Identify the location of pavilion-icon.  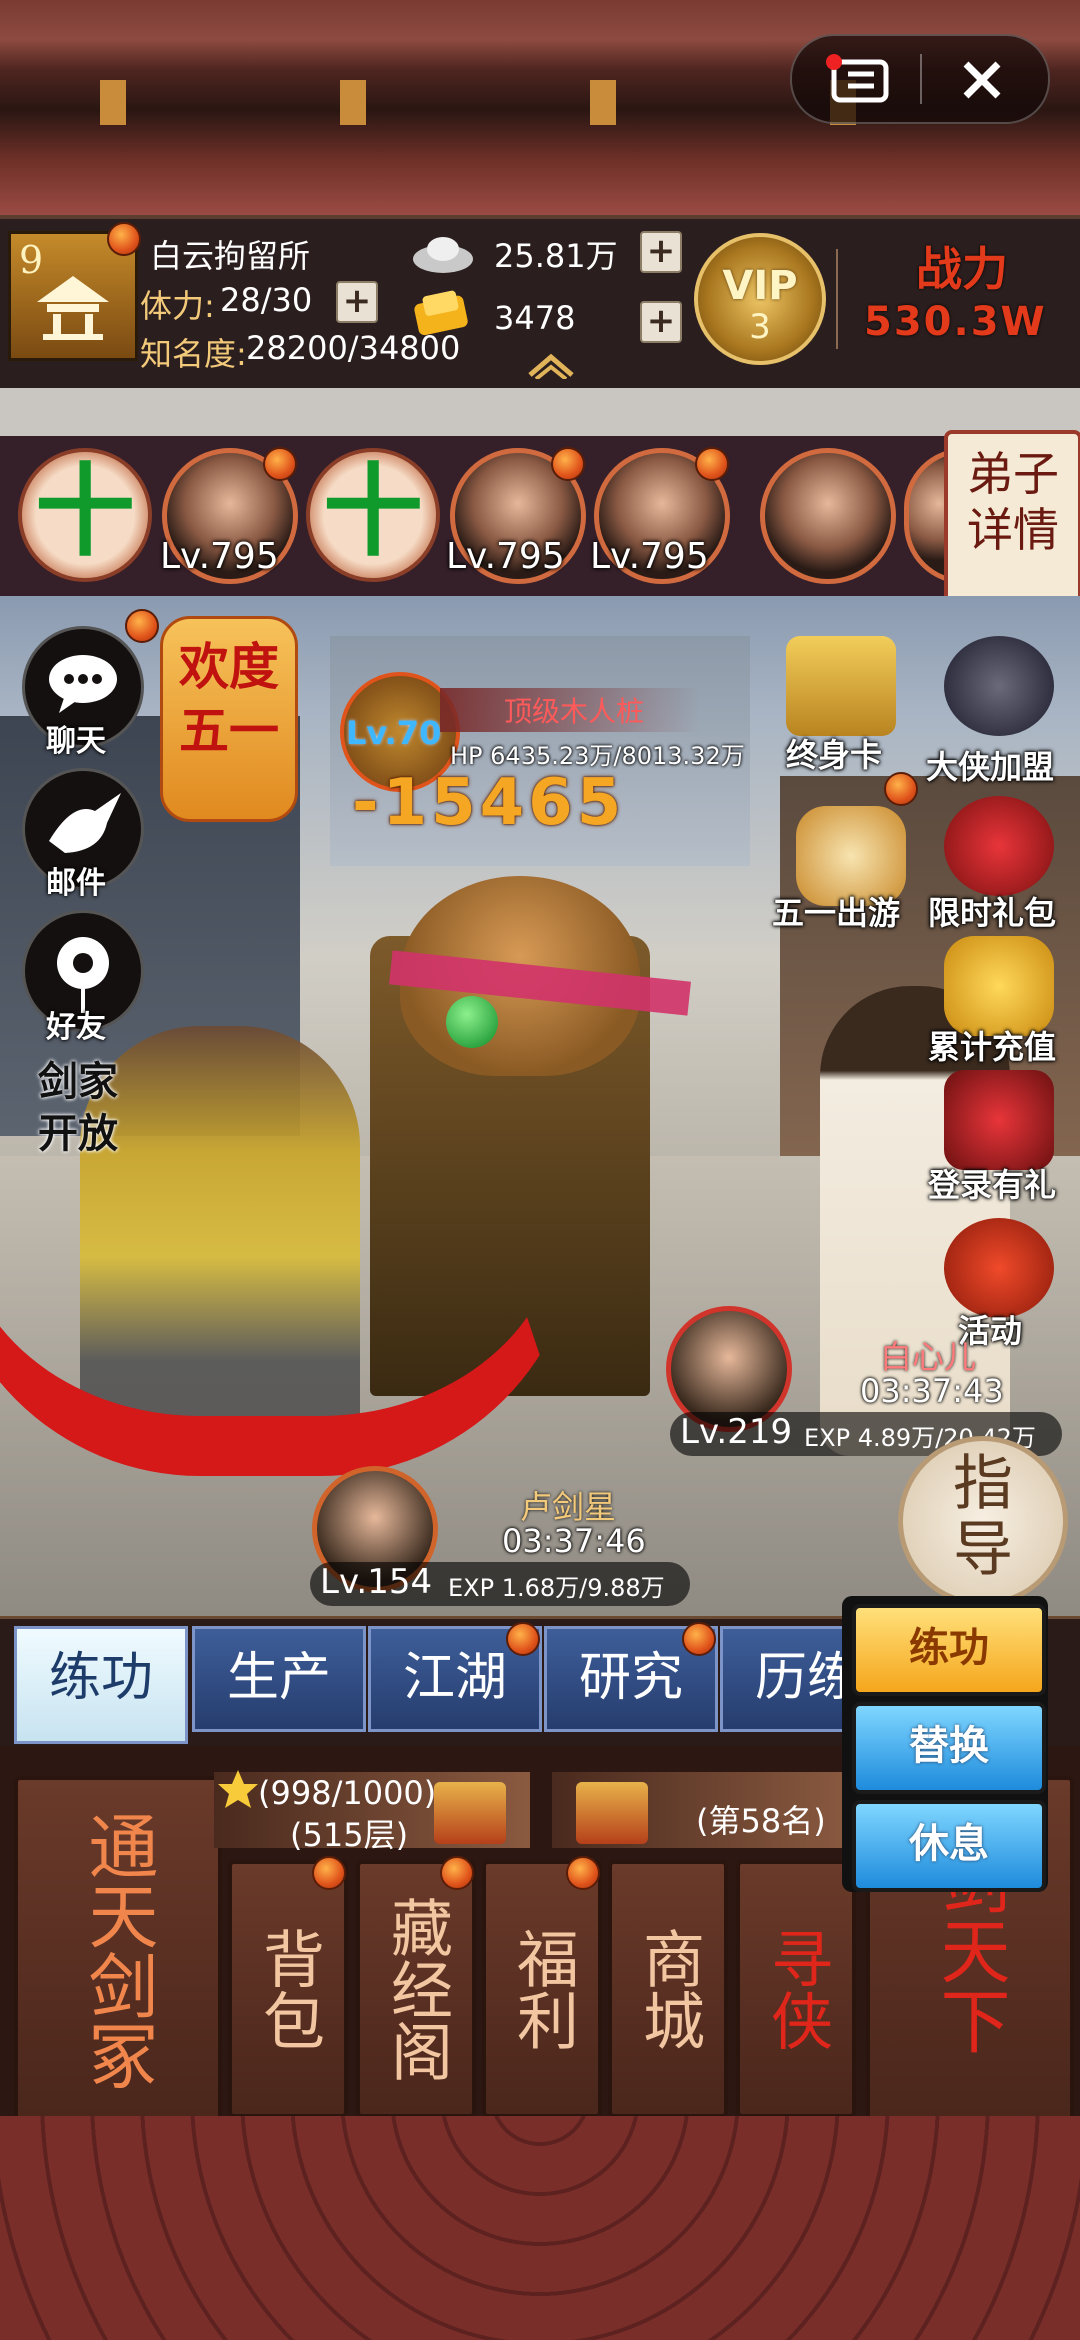
(73, 308).